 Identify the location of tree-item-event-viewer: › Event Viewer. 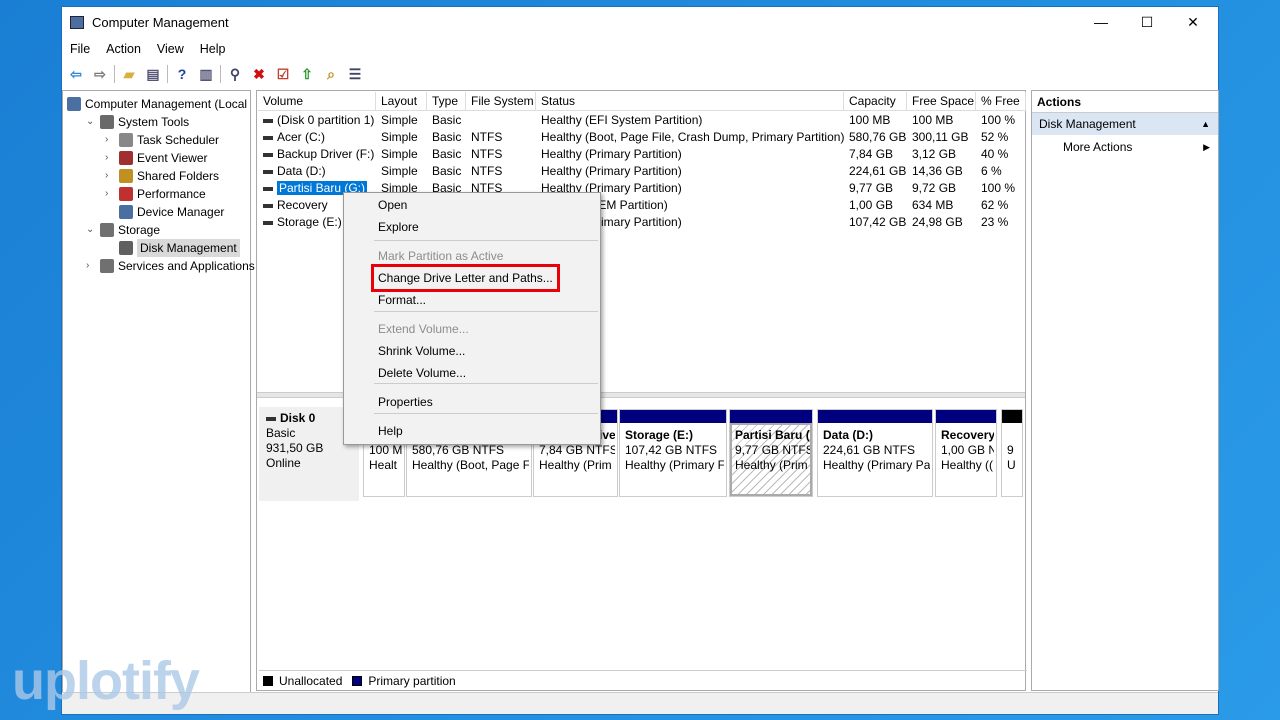
(156, 158).